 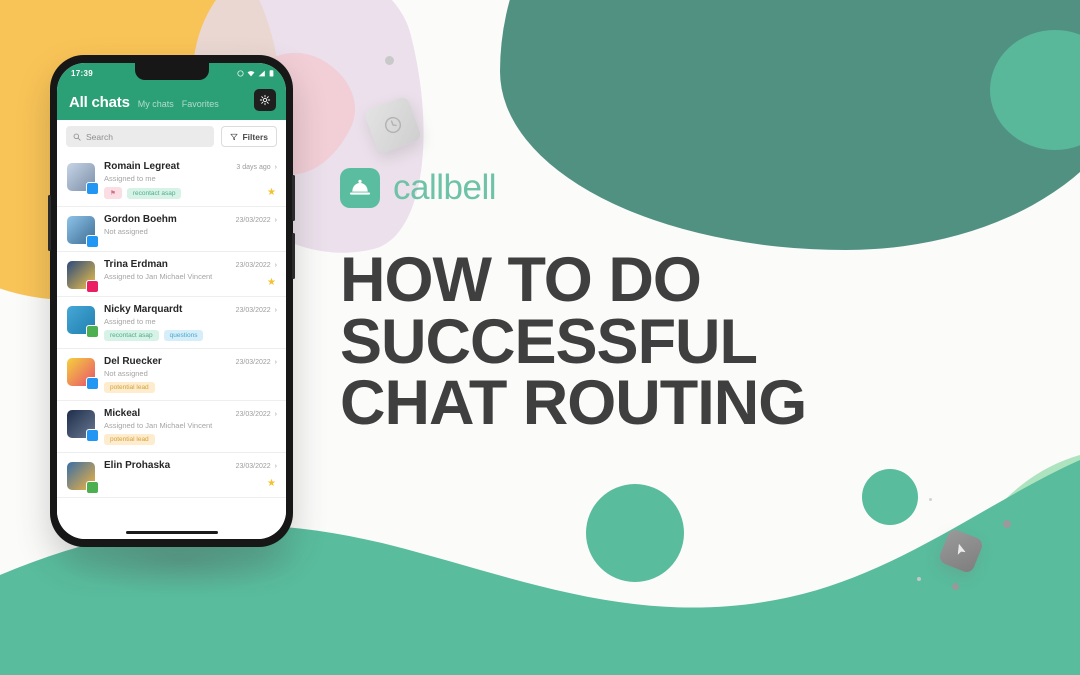 What do you see at coordinates (190, 361) in the screenshot?
I see `chat-item-header: Del Ruecker 23/03/2022 ›` at bounding box center [190, 361].